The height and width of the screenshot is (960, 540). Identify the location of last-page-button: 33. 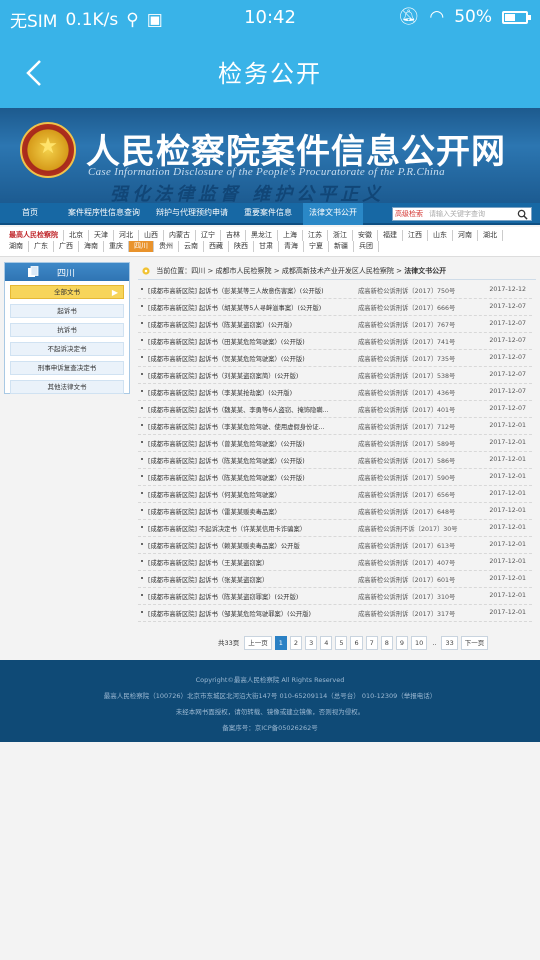
(449, 643).